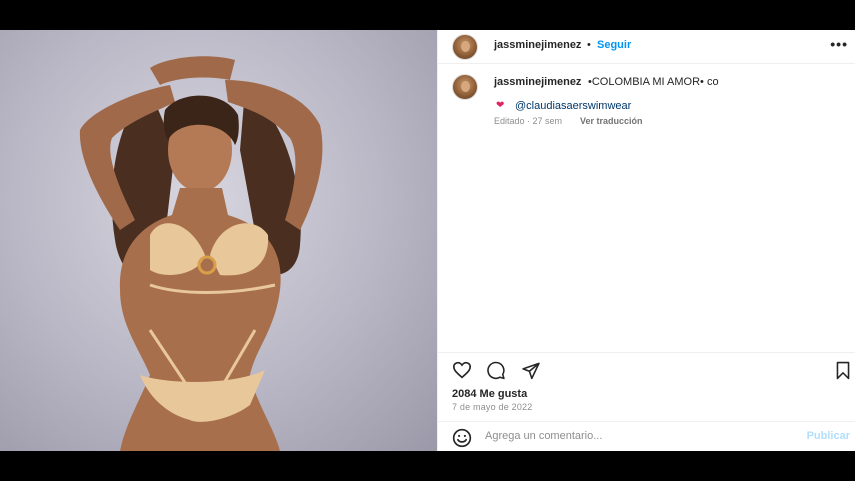 The image size is (855, 481). What do you see at coordinates (537, 82) in the screenshot?
I see `caption-username-link: jassminejimenez` at bounding box center [537, 82].